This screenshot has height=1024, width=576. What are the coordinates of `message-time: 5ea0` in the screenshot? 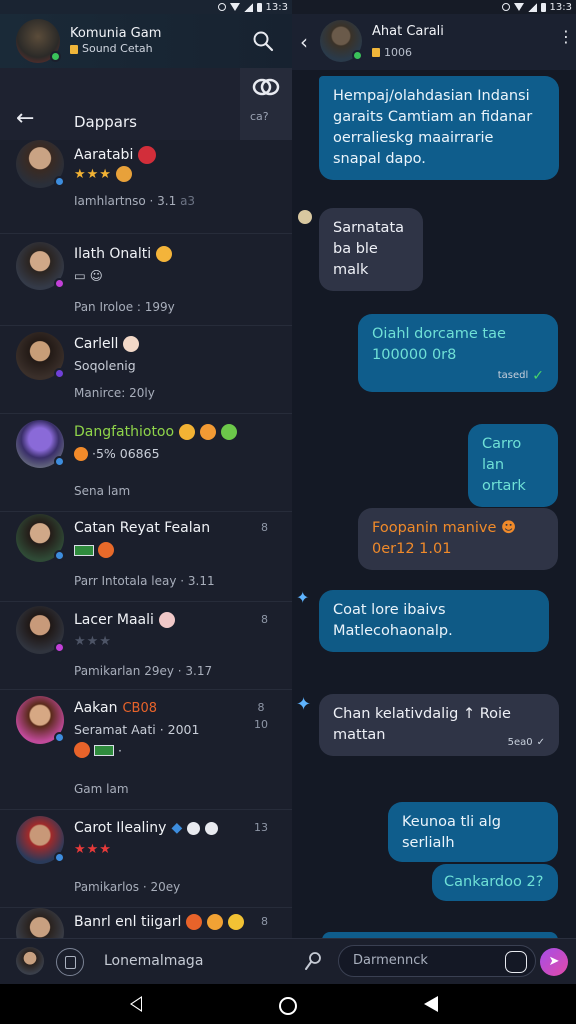 It's located at (520, 742).